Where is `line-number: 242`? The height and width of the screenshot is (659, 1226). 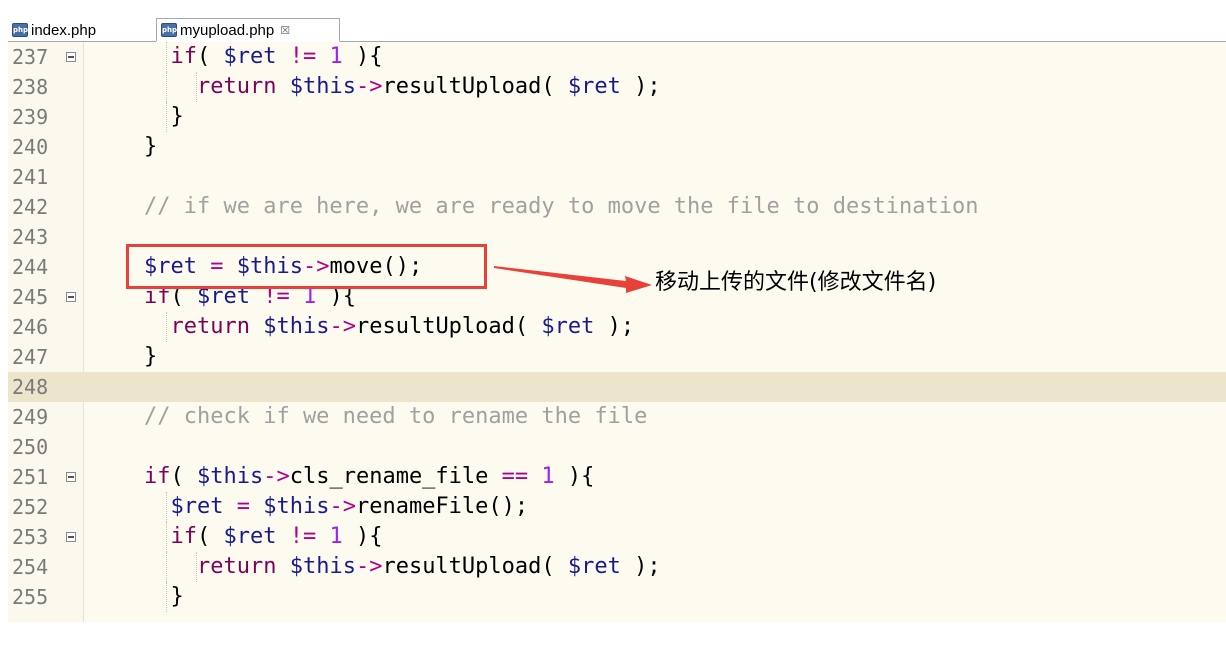
line-number: 242 is located at coordinates (30, 207).